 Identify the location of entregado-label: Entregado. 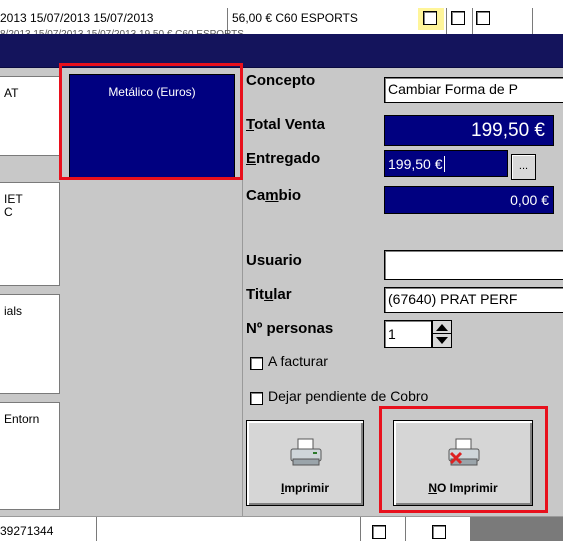
(283, 158).